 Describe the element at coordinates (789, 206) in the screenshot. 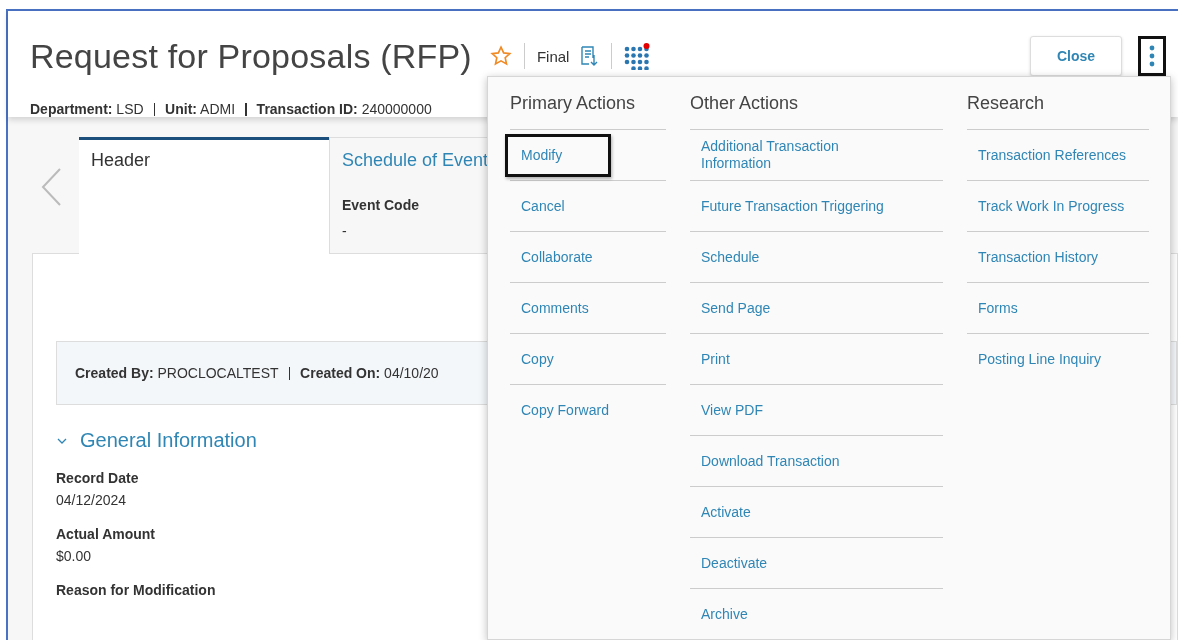

I see `menu-item: Future Transaction Triggering` at that location.